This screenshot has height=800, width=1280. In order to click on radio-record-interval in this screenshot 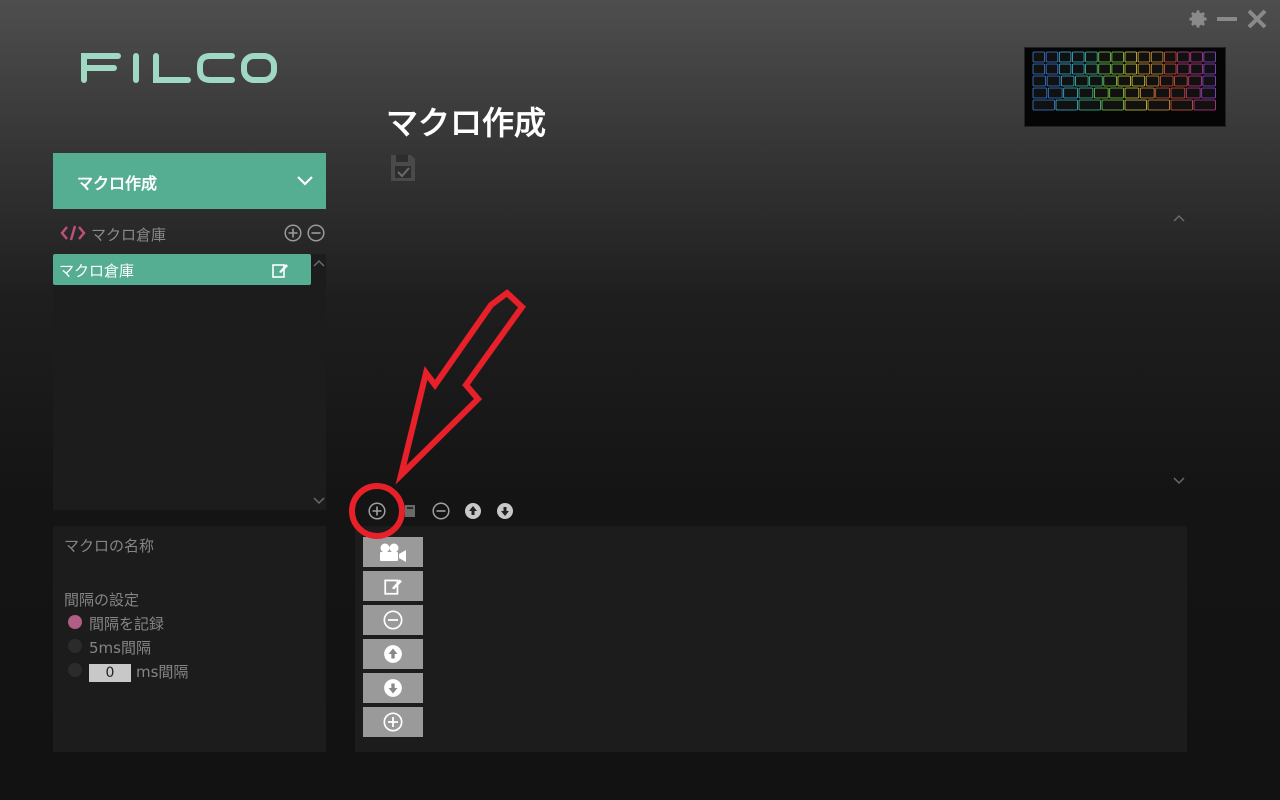, I will do `click(75, 622)`.